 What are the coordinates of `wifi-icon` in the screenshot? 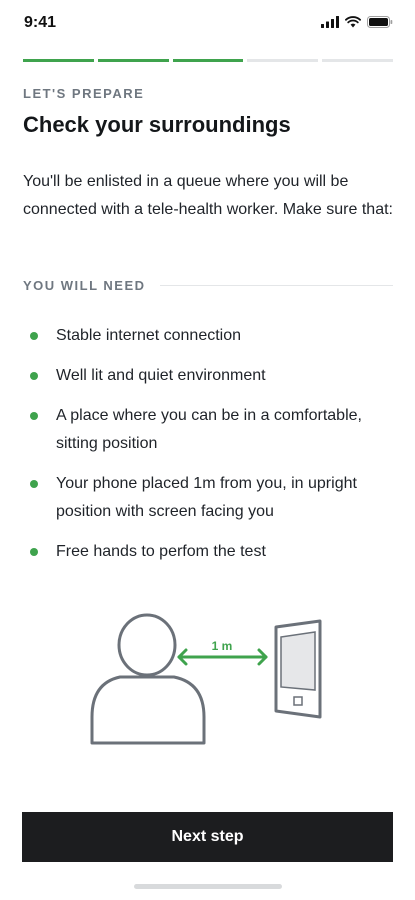 It's located at (353, 22).